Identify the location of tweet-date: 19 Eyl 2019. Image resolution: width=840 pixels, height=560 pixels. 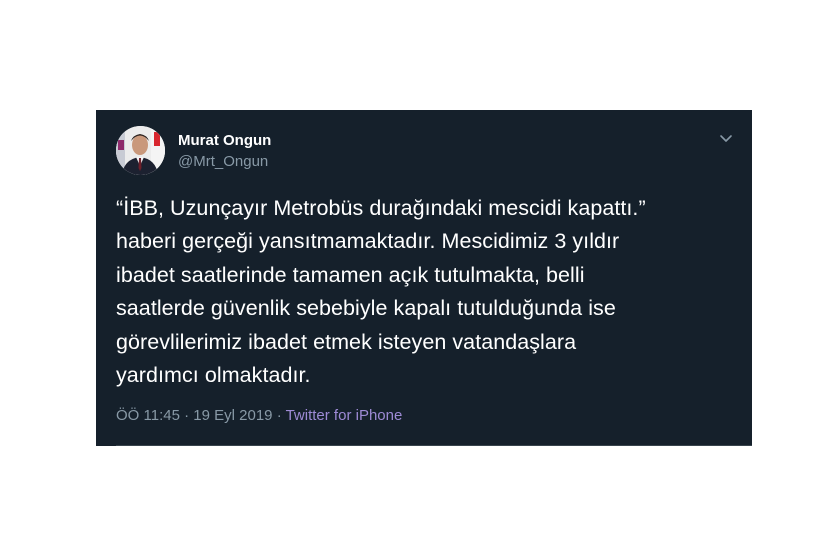
(232, 415).